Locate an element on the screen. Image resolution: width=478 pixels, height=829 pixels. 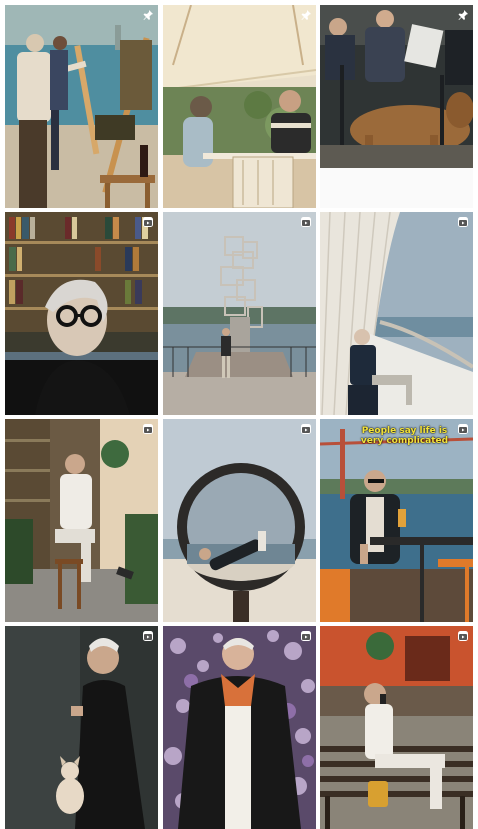
post-image-man-with-beer-by-bridge is located at coordinates (396, 520).